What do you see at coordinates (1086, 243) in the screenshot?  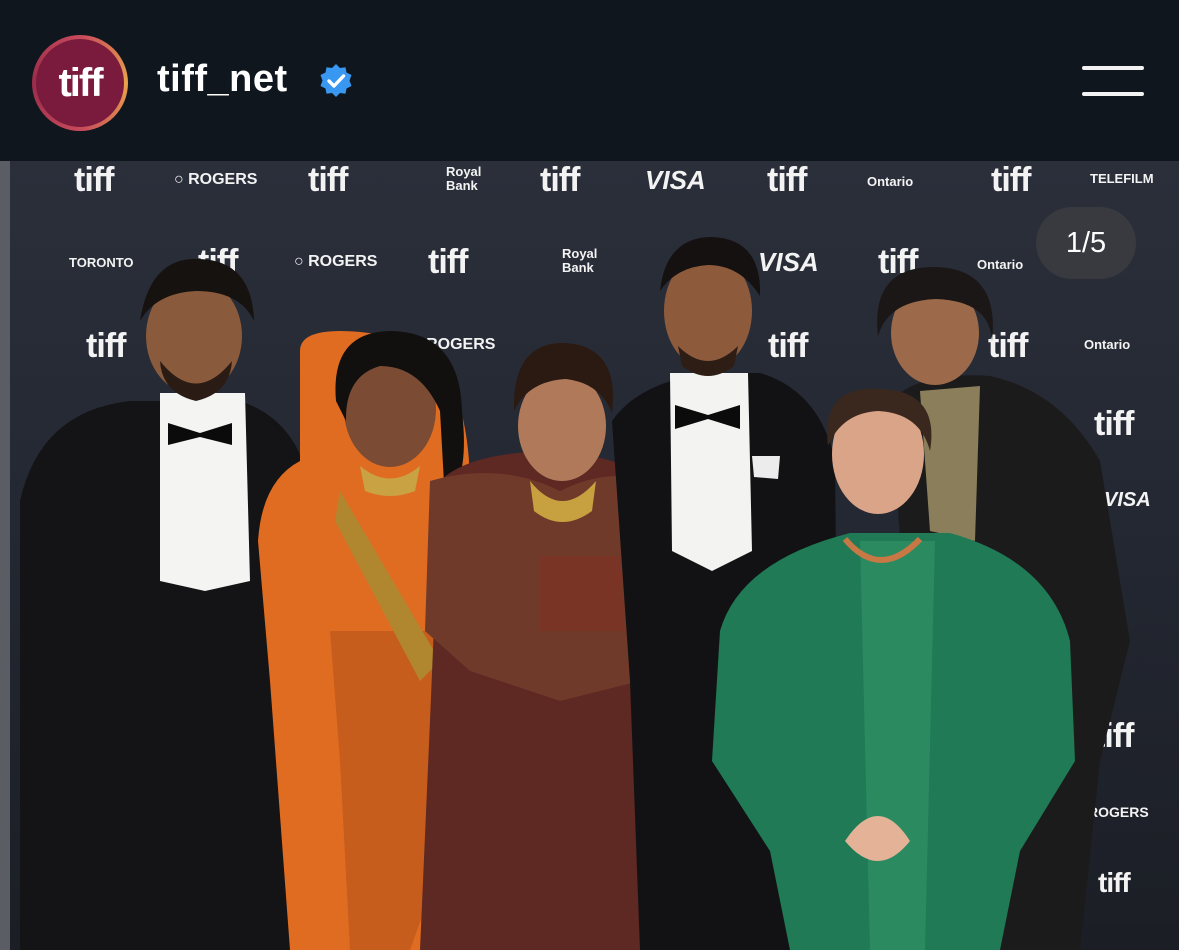 I see `image-counter-badge: 1/5` at bounding box center [1086, 243].